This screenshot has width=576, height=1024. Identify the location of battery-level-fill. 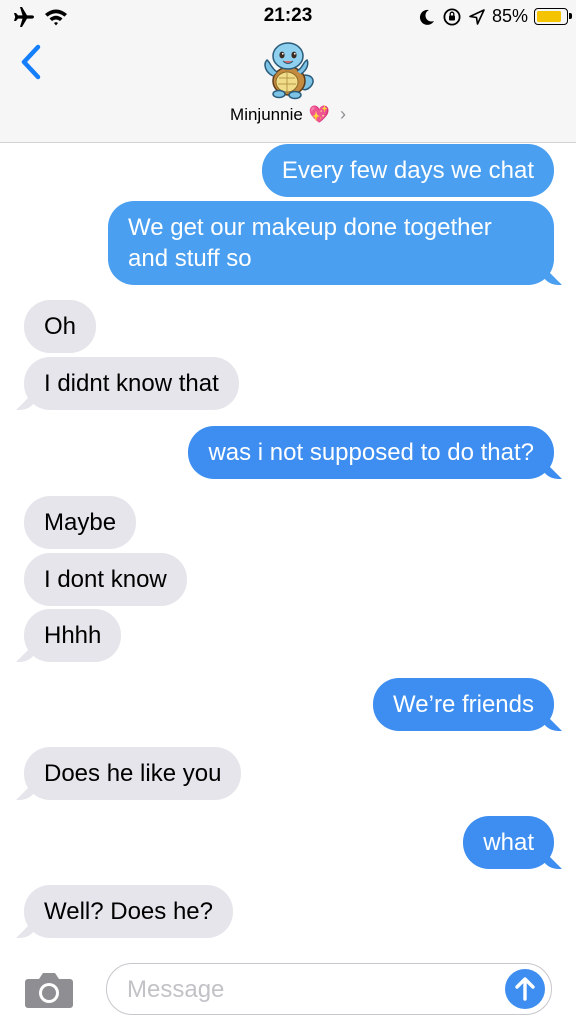
(549, 16).